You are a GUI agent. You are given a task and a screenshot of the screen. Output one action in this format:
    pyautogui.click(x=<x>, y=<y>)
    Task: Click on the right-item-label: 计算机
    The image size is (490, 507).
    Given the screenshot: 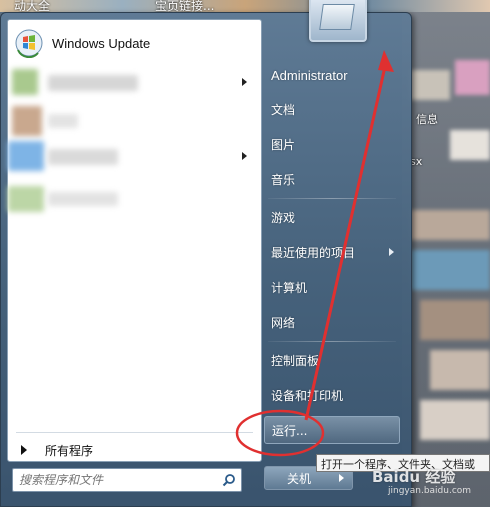 What is the action you would take?
    pyautogui.click(x=289, y=287)
    